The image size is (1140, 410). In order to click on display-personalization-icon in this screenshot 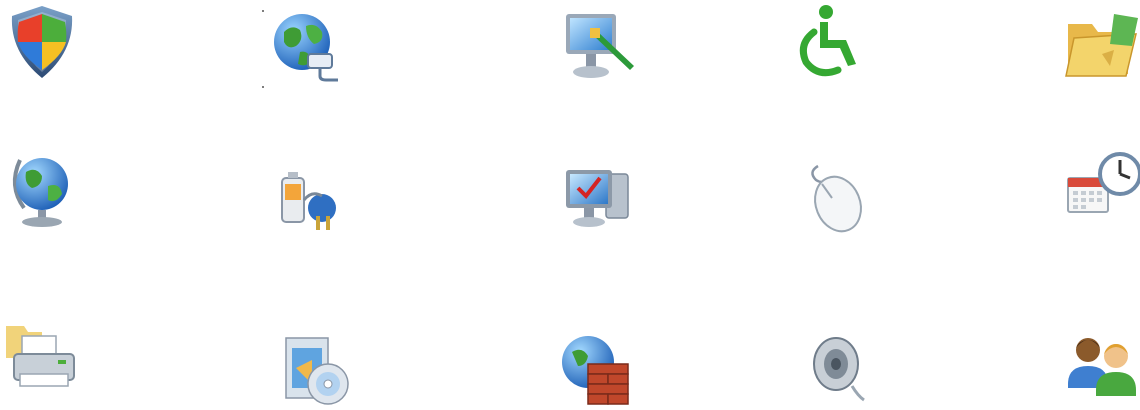, I will do `click(600, 46)`.